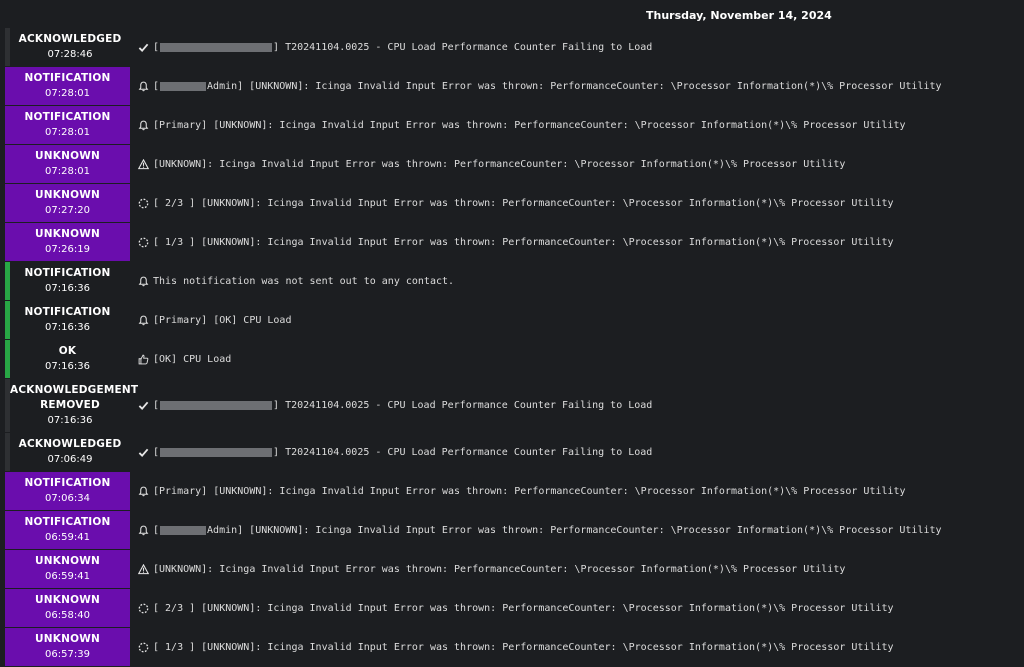  I want to click on event-message-text: [OK] CPU Load, so click(192, 359).